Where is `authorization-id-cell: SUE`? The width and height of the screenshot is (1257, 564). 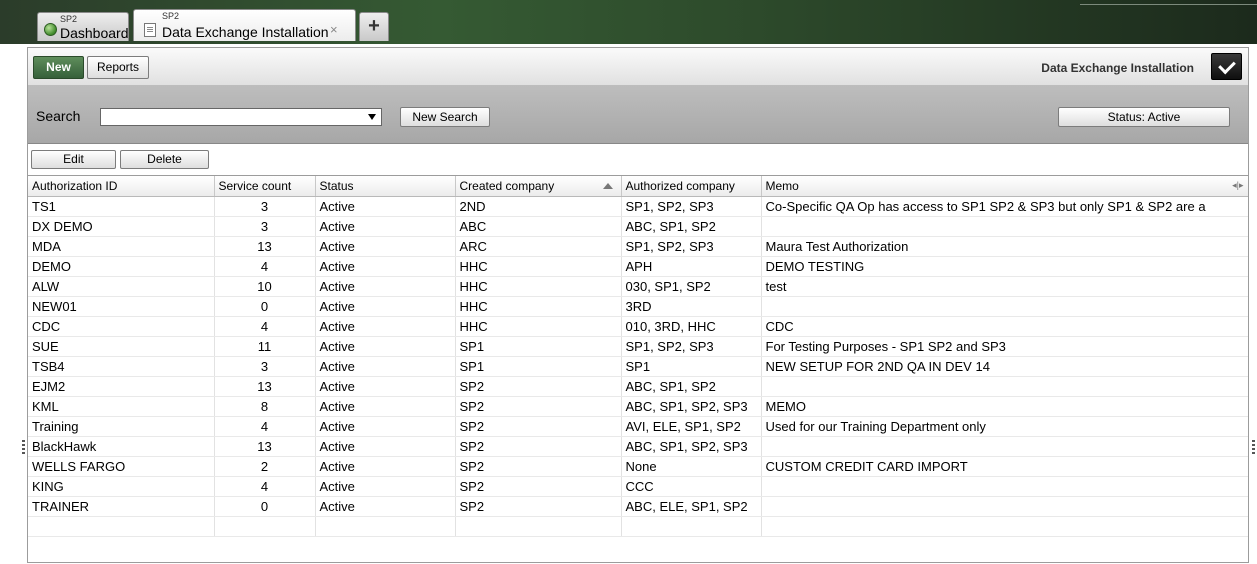 authorization-id-cell: SUE is located at coordinates (121, 346).